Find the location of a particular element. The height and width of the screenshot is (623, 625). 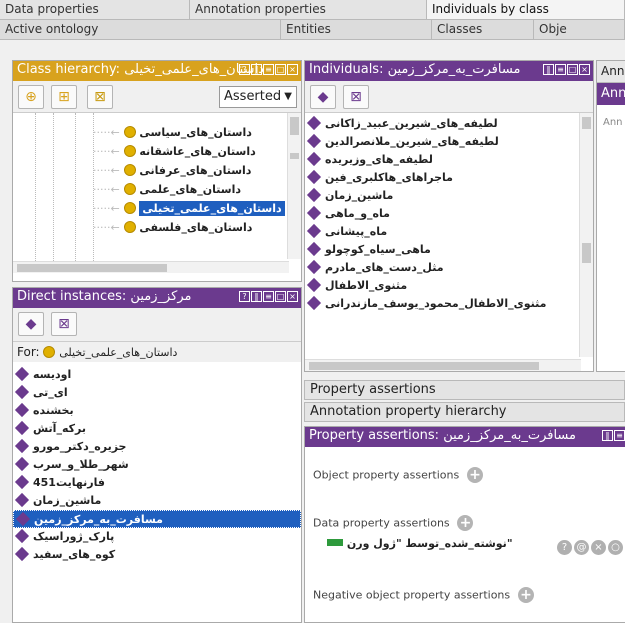

individual-item: ماهی_سیاه_کوچولو is located at coordinates (449, 250).